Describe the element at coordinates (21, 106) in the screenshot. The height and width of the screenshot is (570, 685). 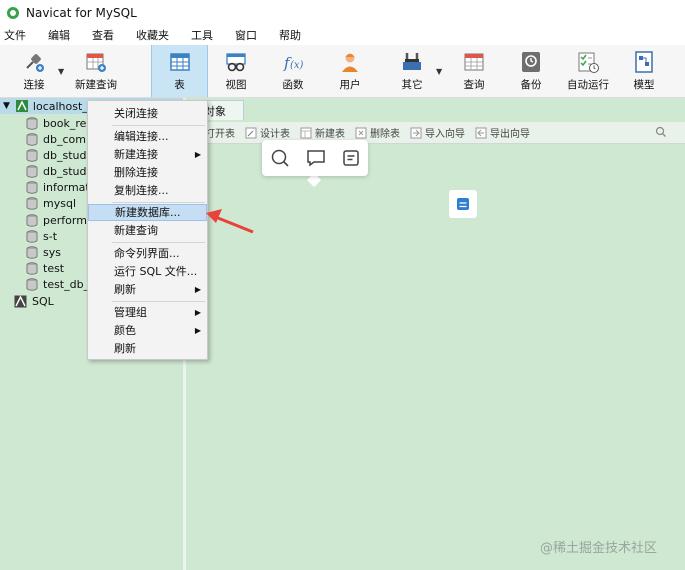
I see `connection-icon` at that location.